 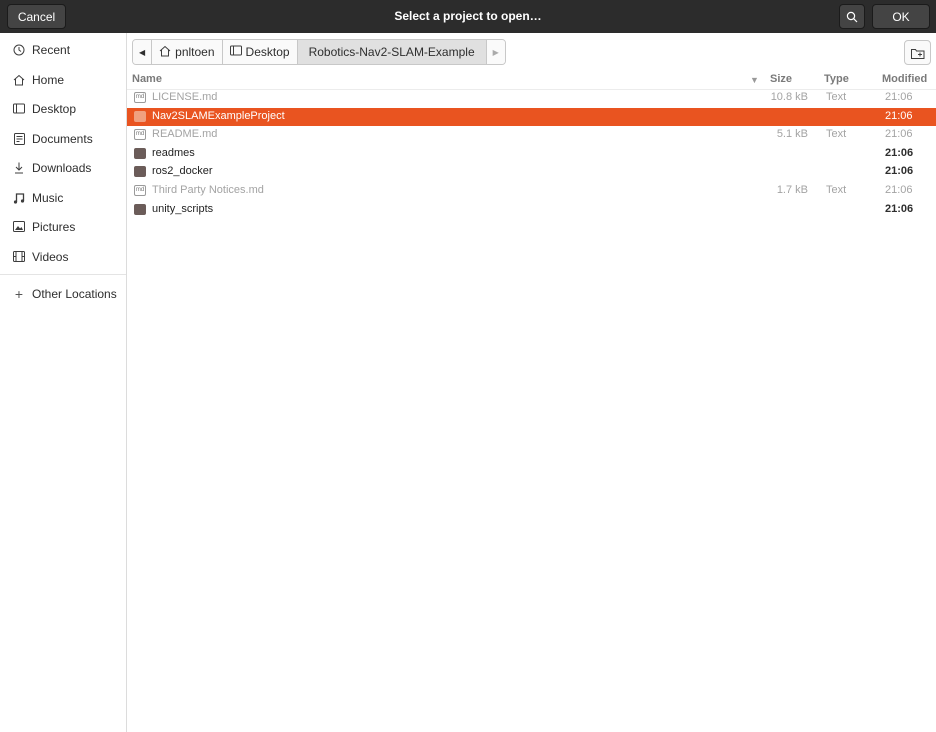 I want to click on chevron-right-icon: ▶, so click(x=495, y=52).